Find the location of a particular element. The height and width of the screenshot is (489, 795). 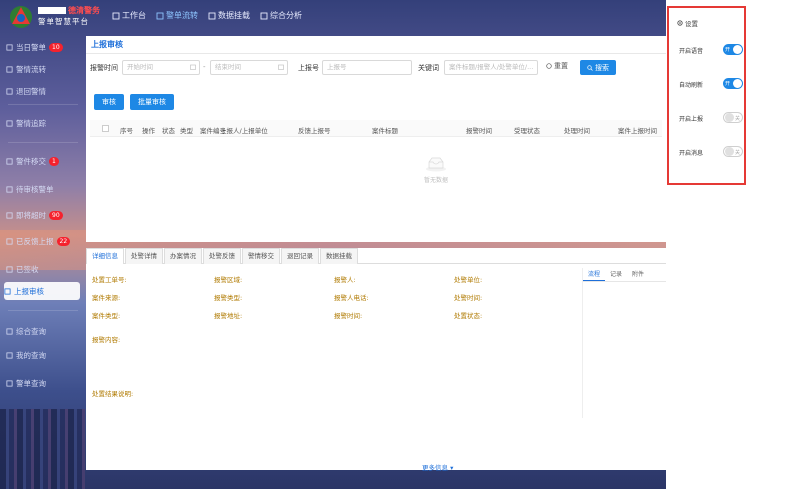

sidebar-item-1: 警情流转 is located at coordinates (43, 69).